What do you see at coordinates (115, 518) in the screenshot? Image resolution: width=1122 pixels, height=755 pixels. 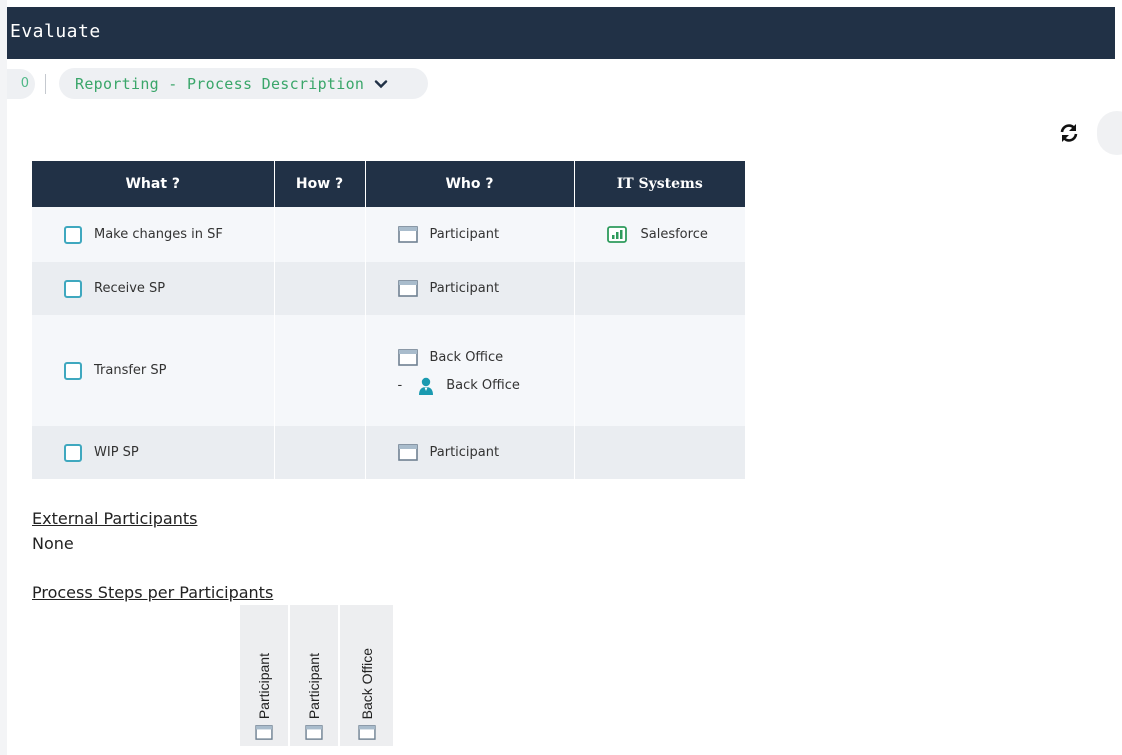 I see `external-participants-heading: External Participants` at bounding box center [115, 518].